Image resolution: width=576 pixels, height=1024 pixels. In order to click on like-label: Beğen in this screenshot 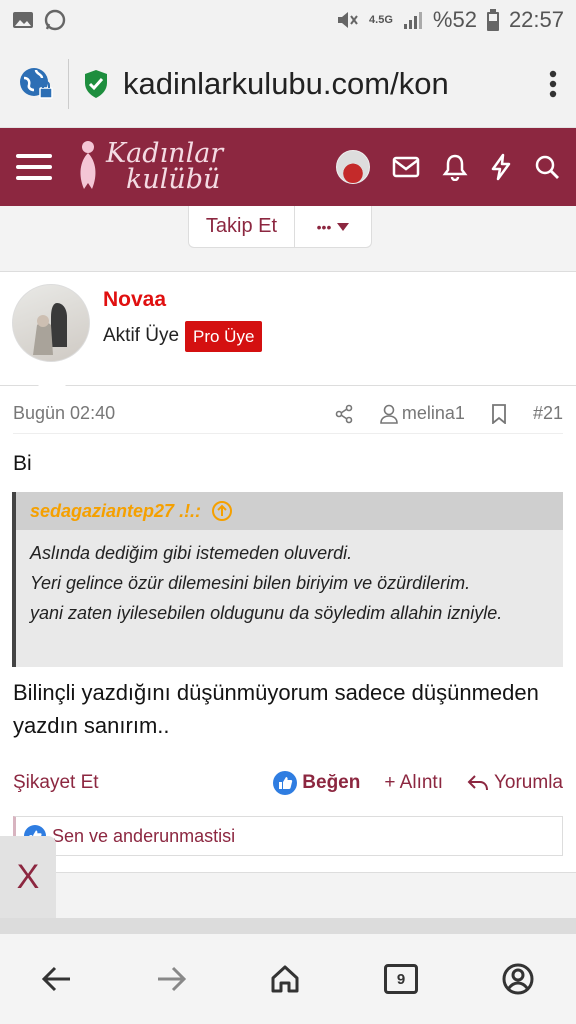, I will do `click(331, 782)`.